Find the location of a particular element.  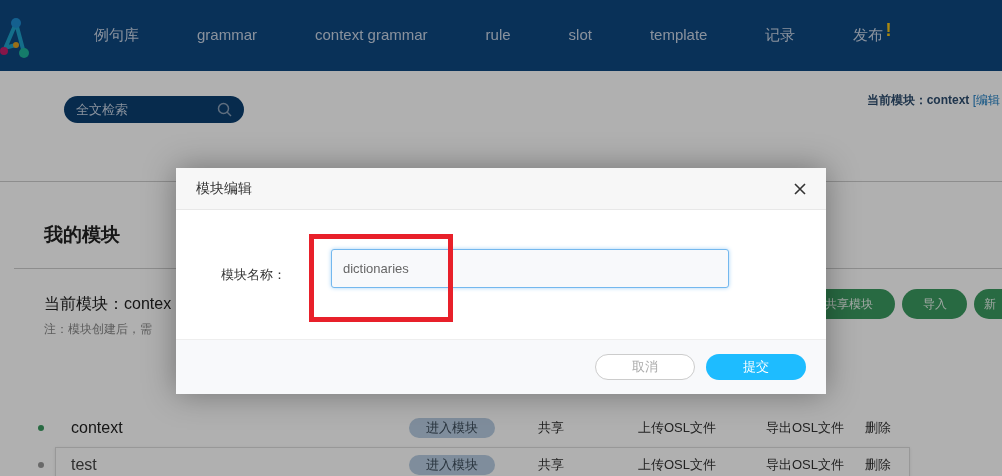

nav-link: 记录 is located at coordinates (780, 35).